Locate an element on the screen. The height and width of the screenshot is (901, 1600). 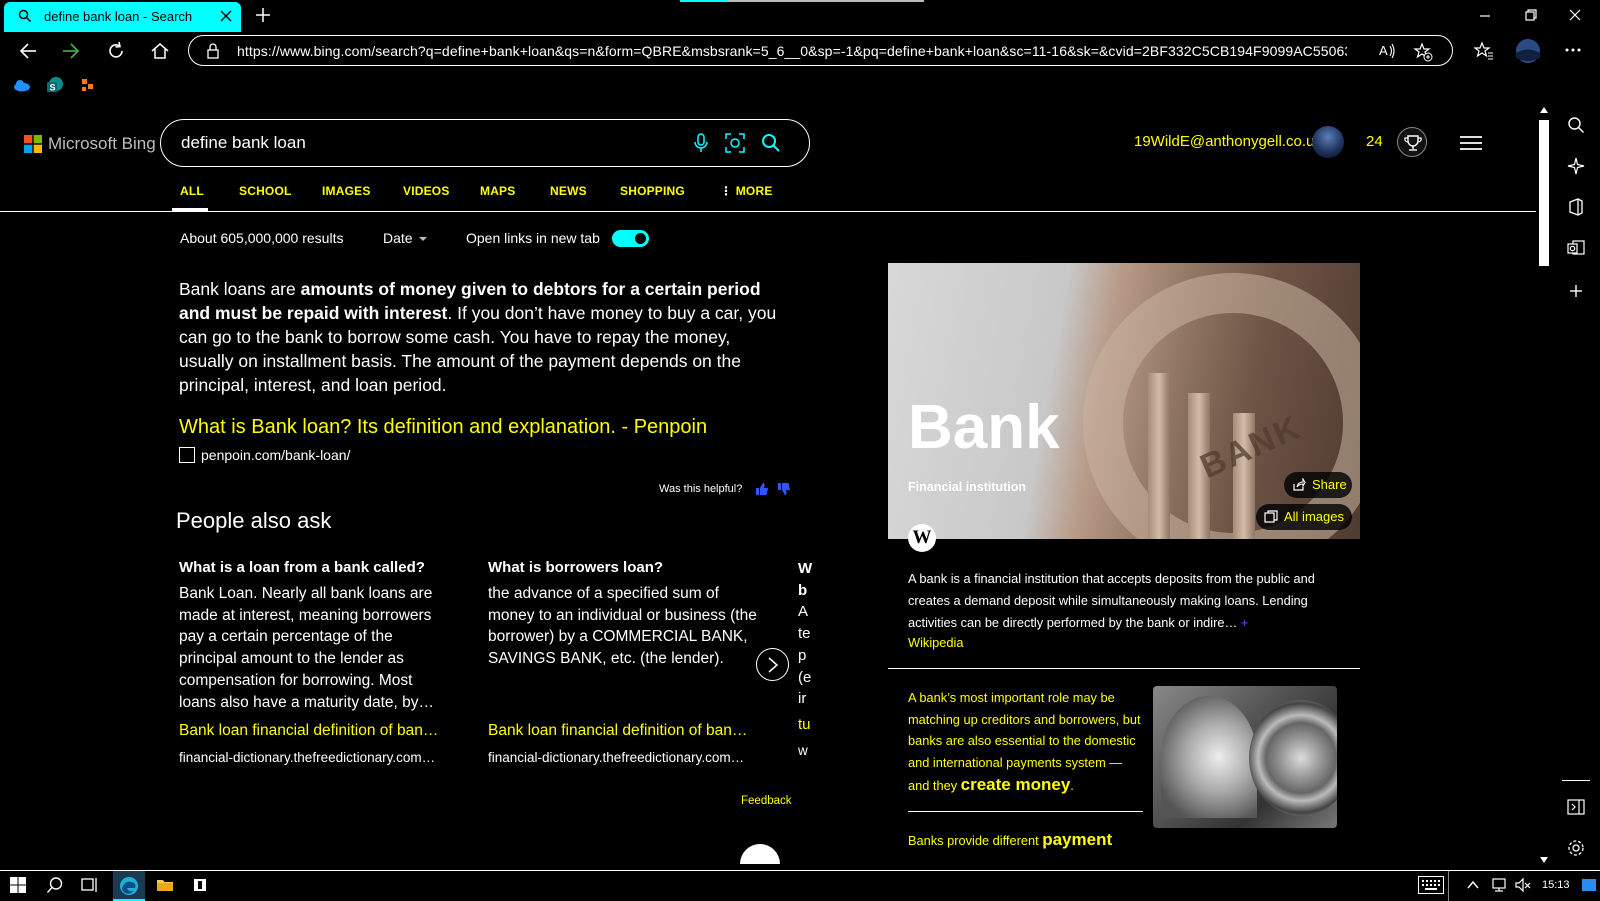
outlook-icon is located at coordinates (1576, 248).